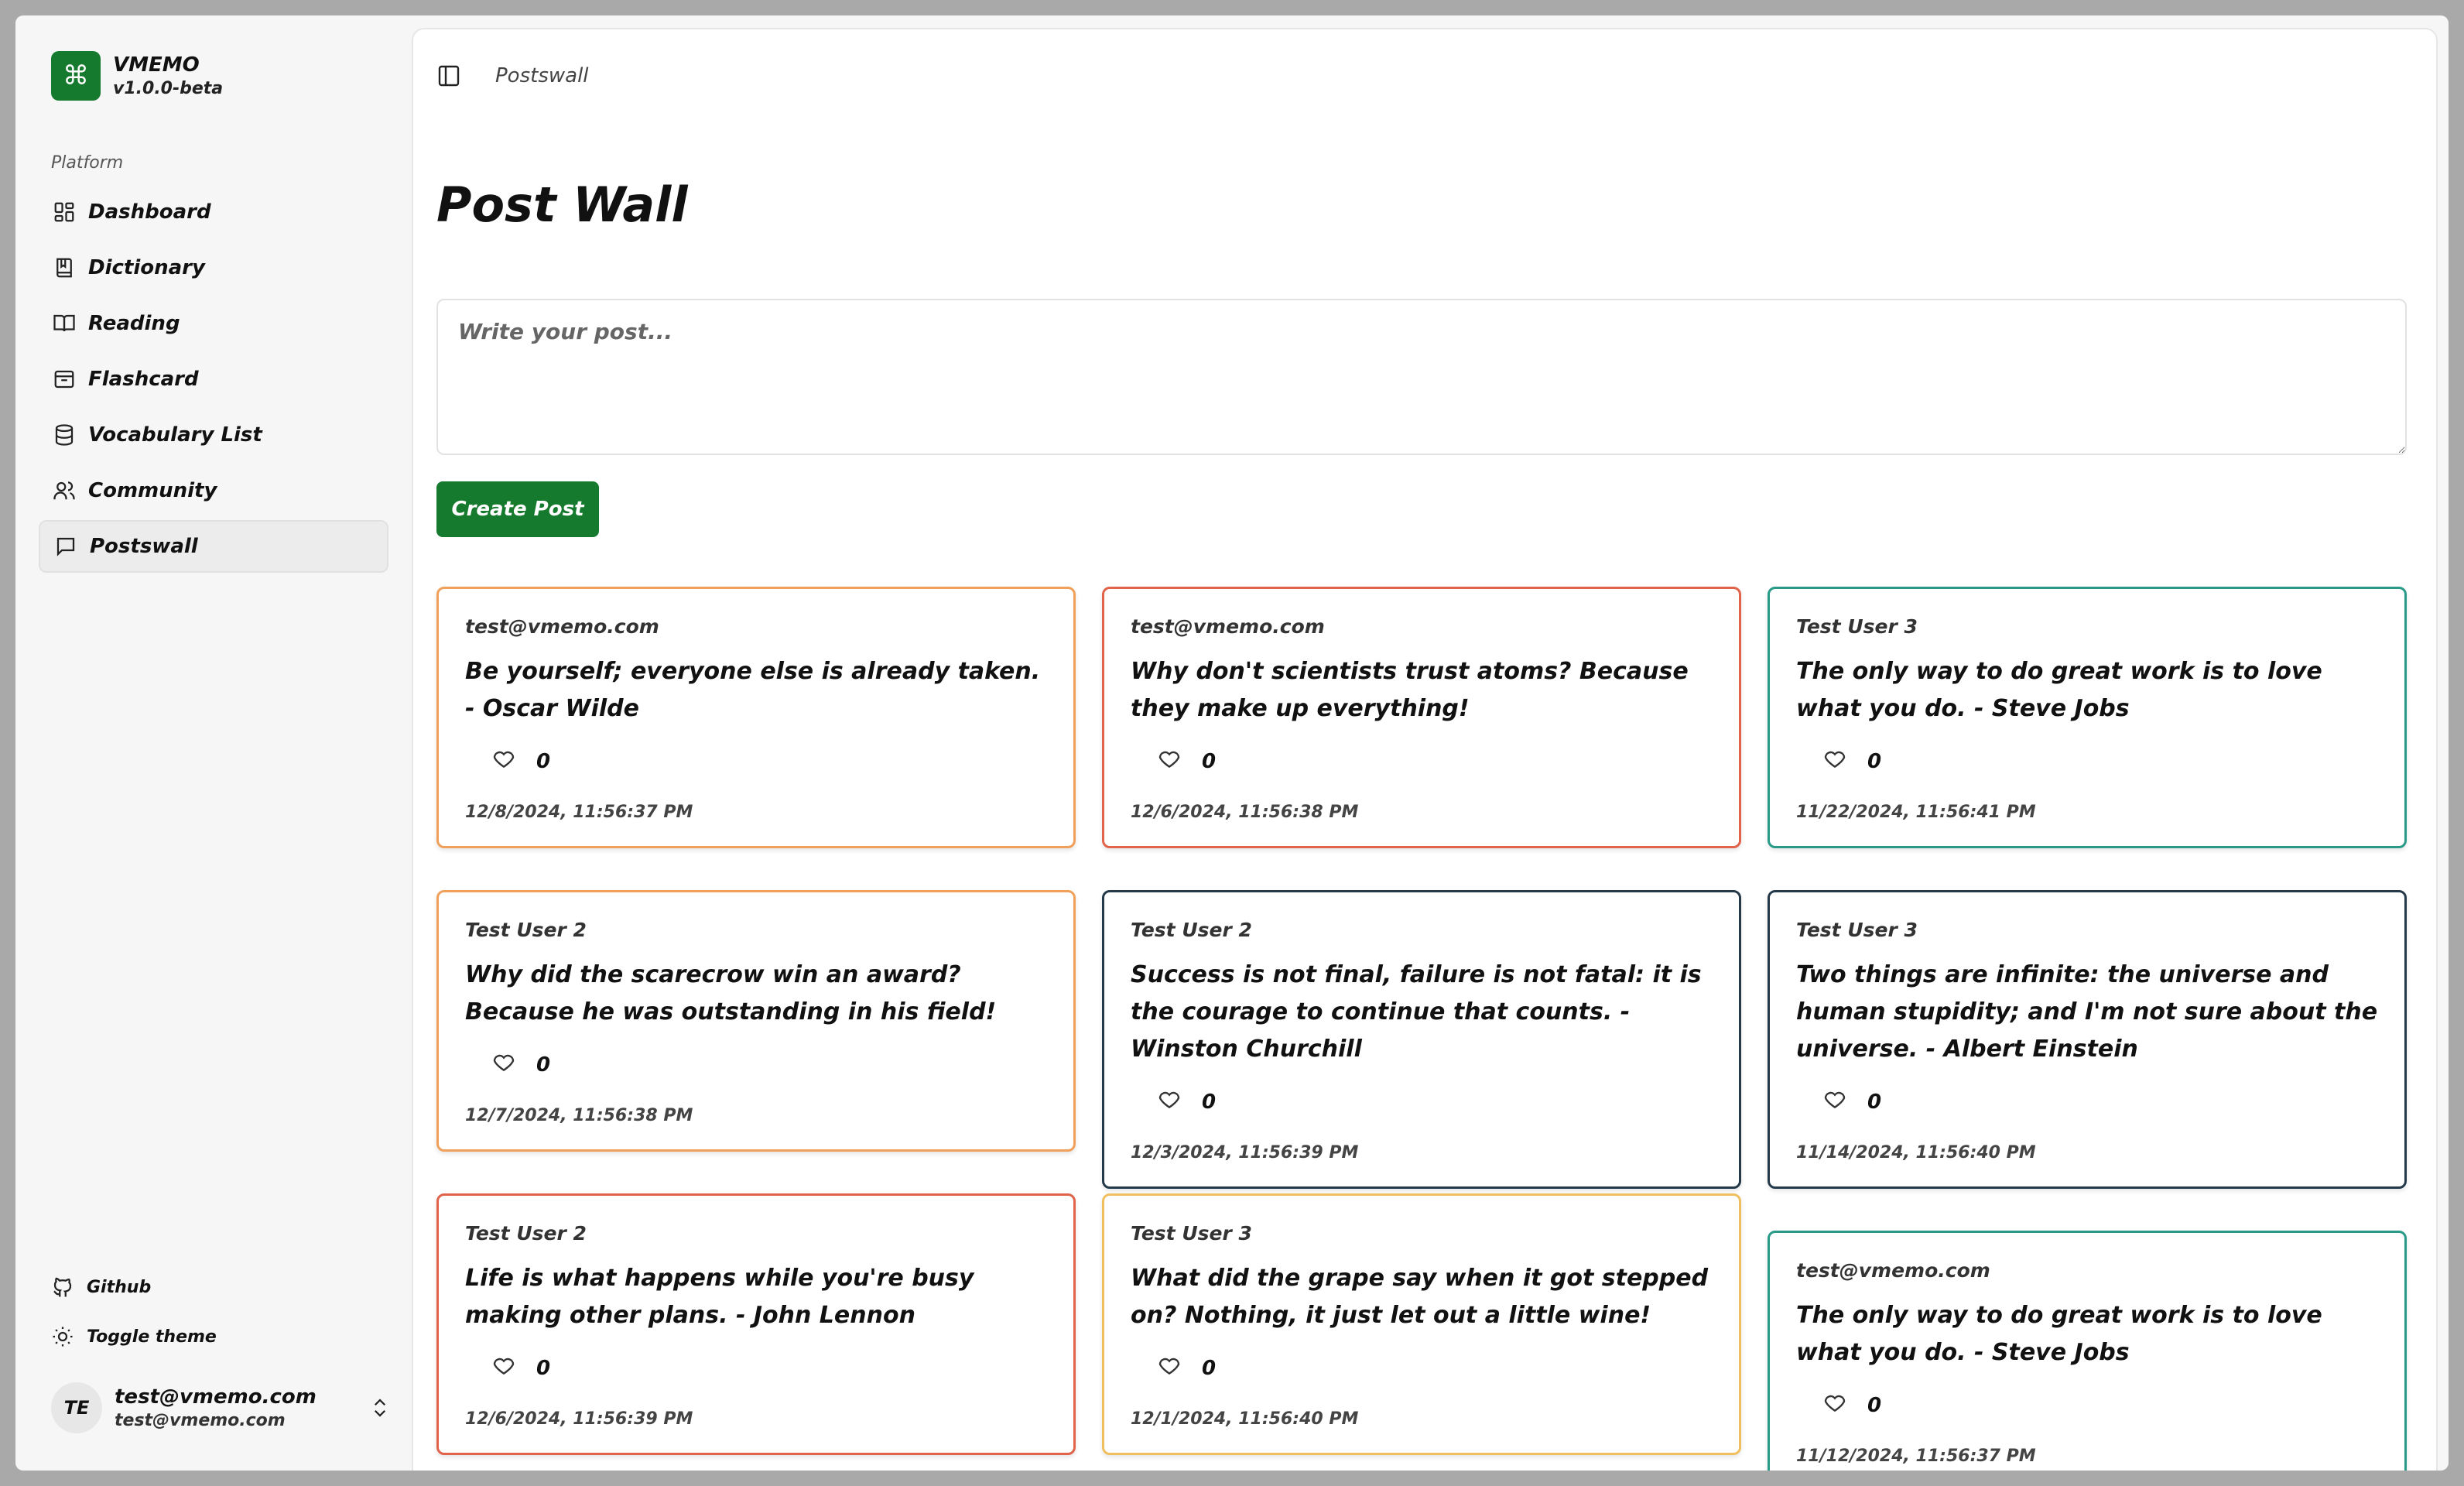 The height and width of the screenshot is (1486, 2464). I want to click on sidebar-toggle-icon, so click(448, 75).